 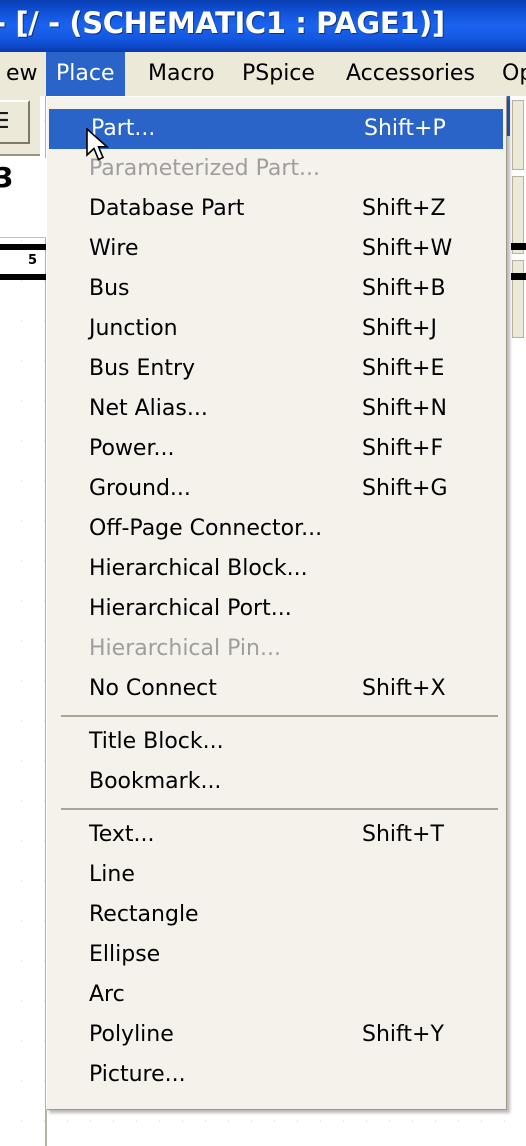 What do you see at coordinates (276, 129) in the screenshot?
I see `menu-item-part: Part... Shift+P` at bounding box center [276, 129].